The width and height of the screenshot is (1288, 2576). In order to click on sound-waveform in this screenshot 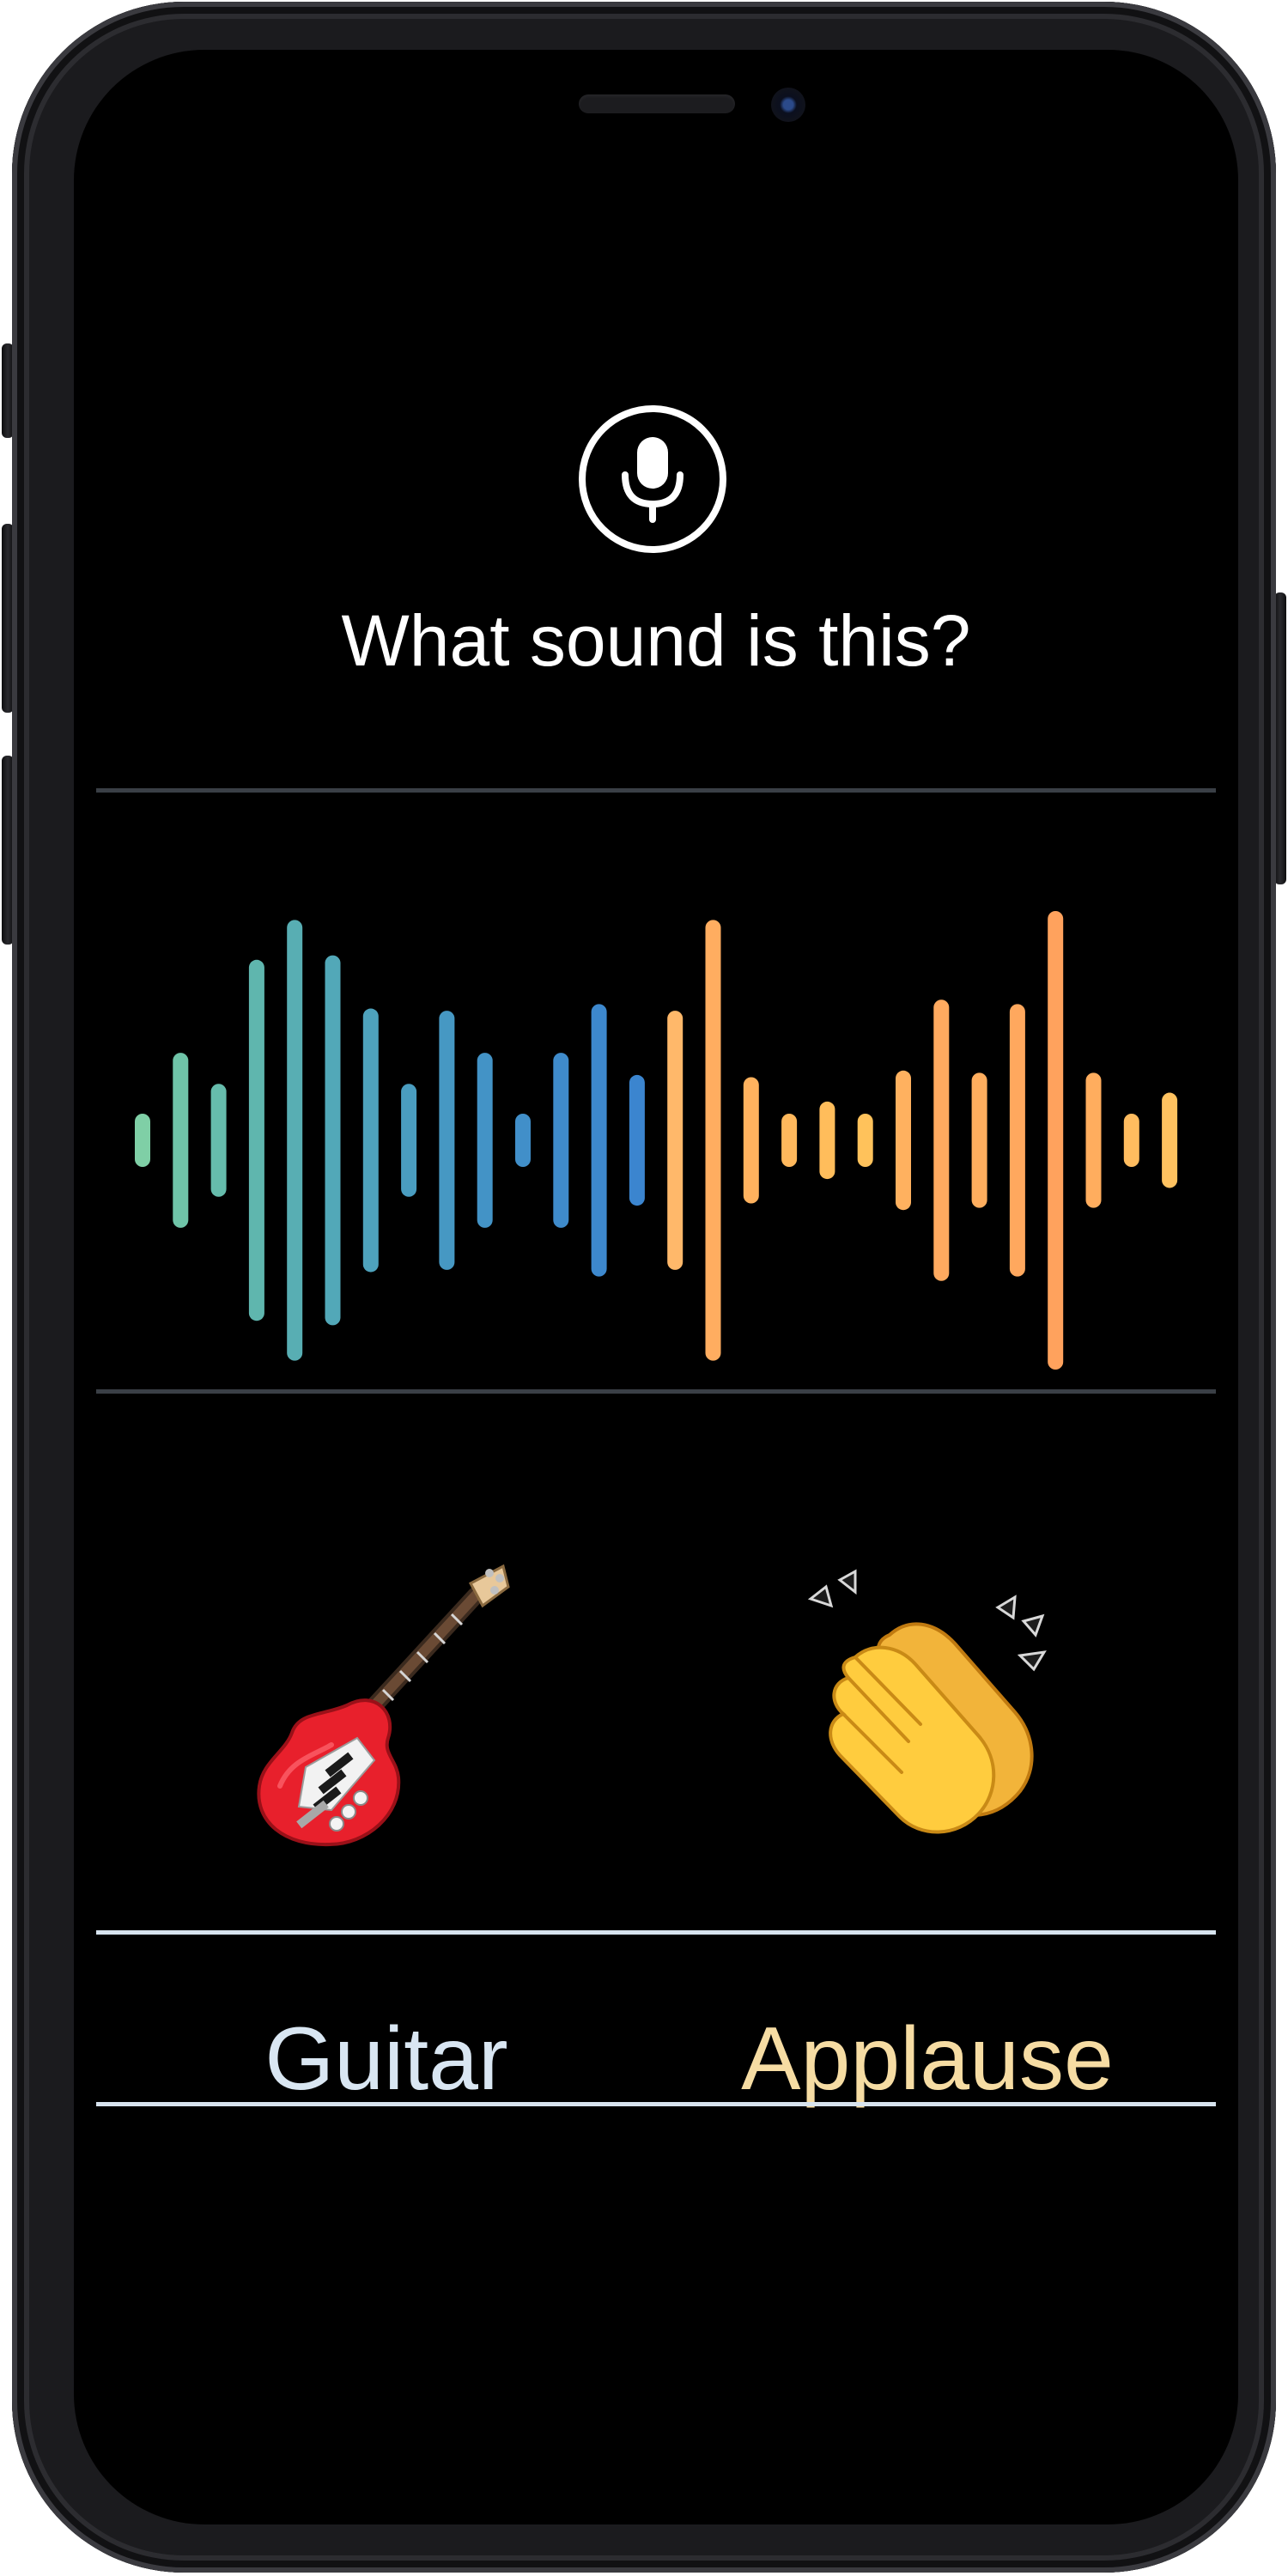, I will do `click(656, 1140)`.